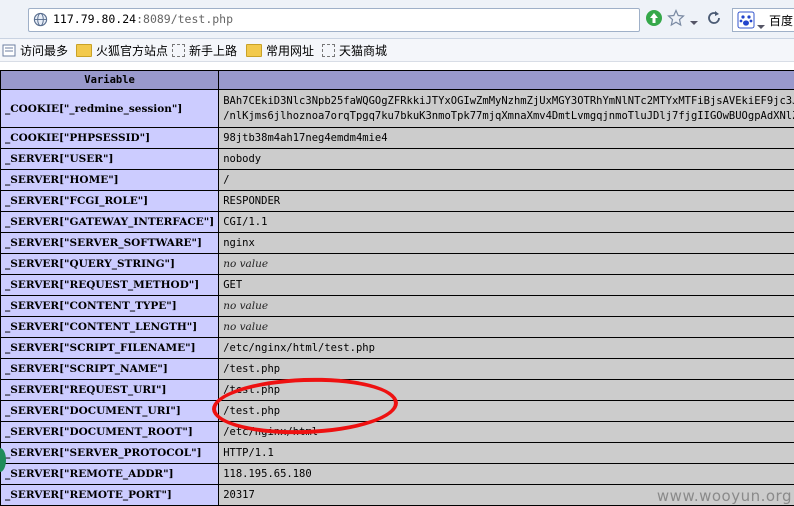  Describe the element at coordinates (110, 159) in the screenshot. I see `variable-name-cell: _SERVER["USER"]` at that location.